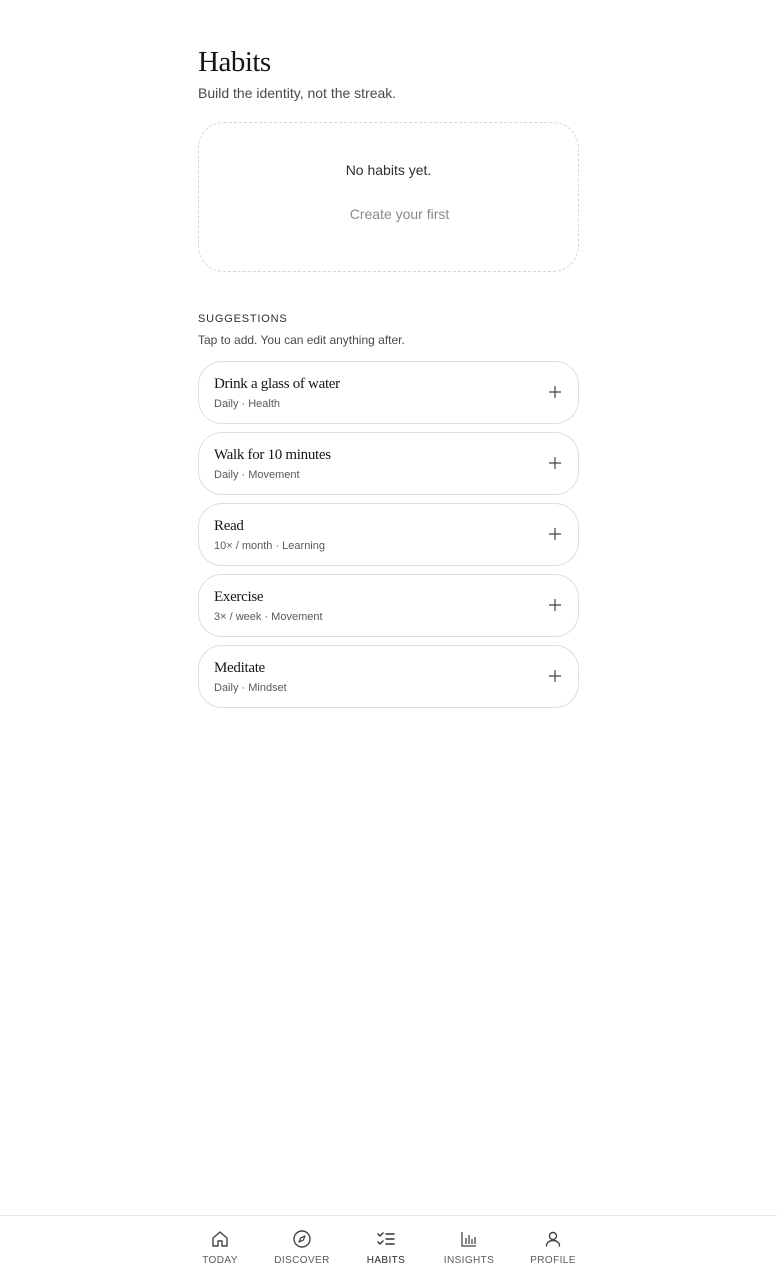 This screenshot has width=777, height=1280. I want to click on empty-habits-card: No habits yet. Create your first, so click(388, 197).